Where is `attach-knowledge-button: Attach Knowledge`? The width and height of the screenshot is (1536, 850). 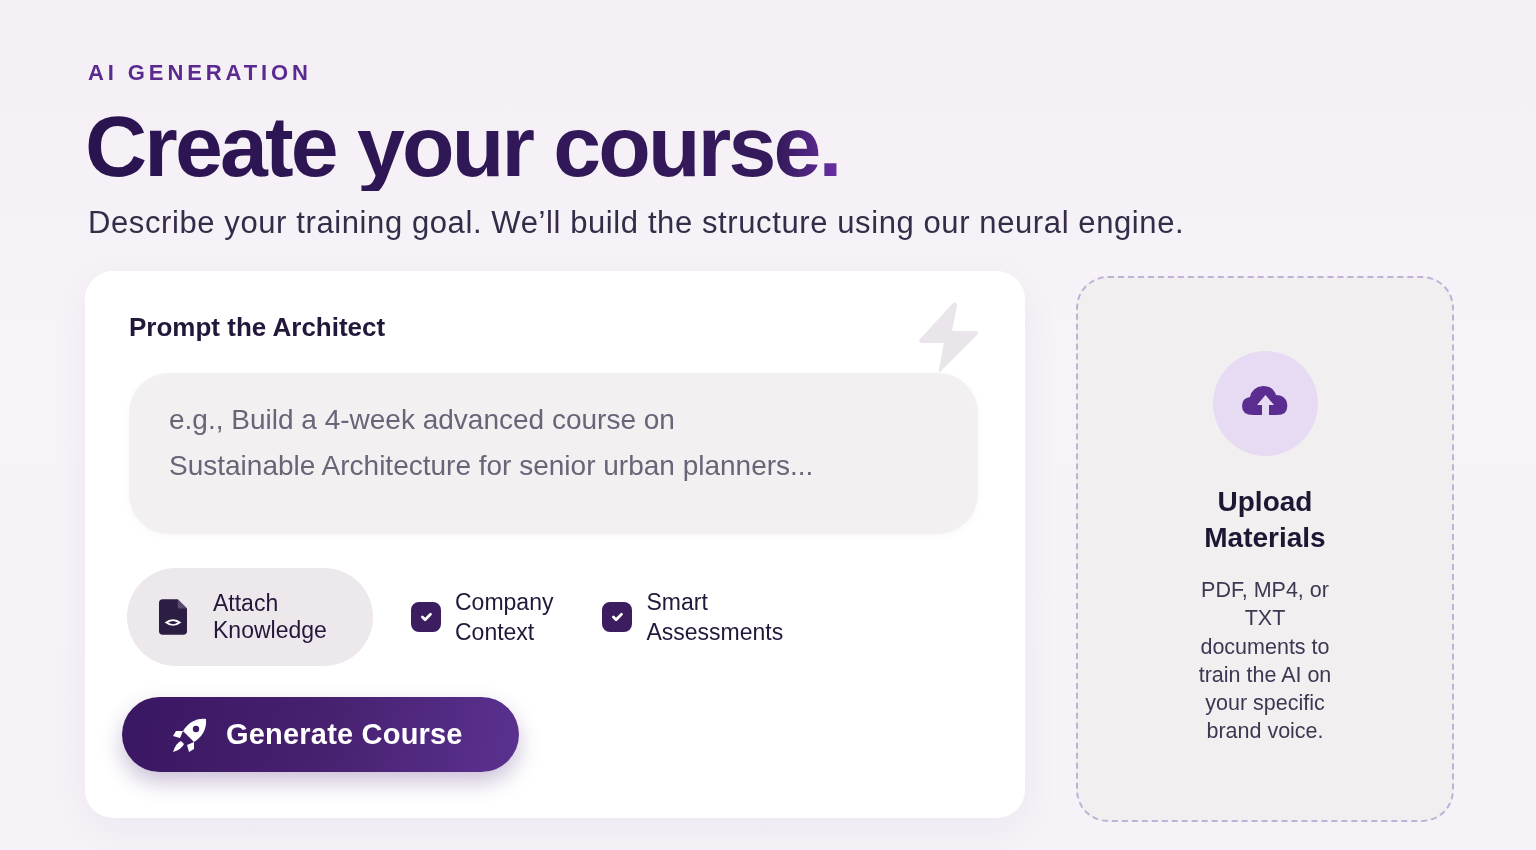
attach-knowledge-button: Attach Knowledge is located at coordinates (250, 617).